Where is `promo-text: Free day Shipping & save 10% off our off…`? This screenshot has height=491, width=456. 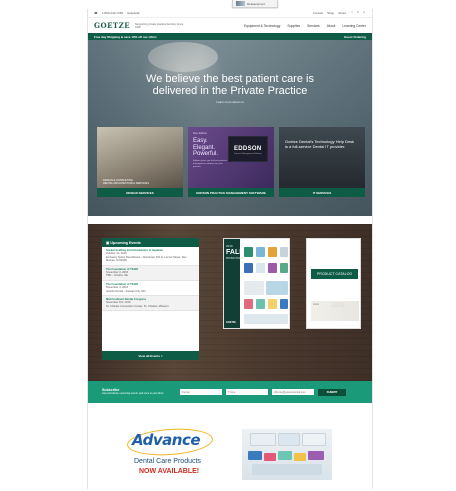
promo-text: Free day Shipping & save 10% off our off… is located at coordinates (125, 37).